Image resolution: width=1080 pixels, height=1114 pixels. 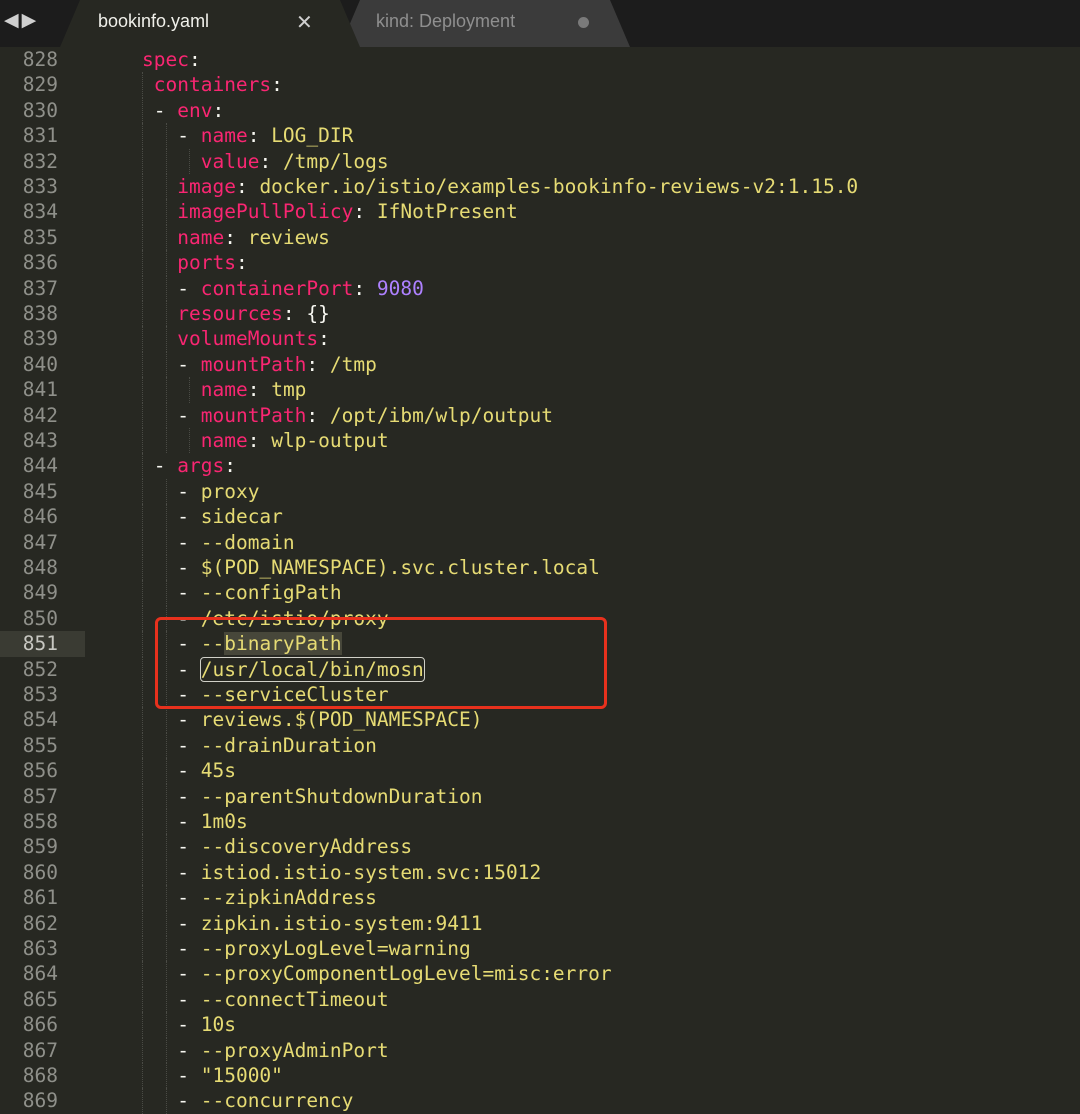 What do you see at coordinates (40, 313) in the screenshot?
I see `line-number: 838` at bounding box center [40, 313].